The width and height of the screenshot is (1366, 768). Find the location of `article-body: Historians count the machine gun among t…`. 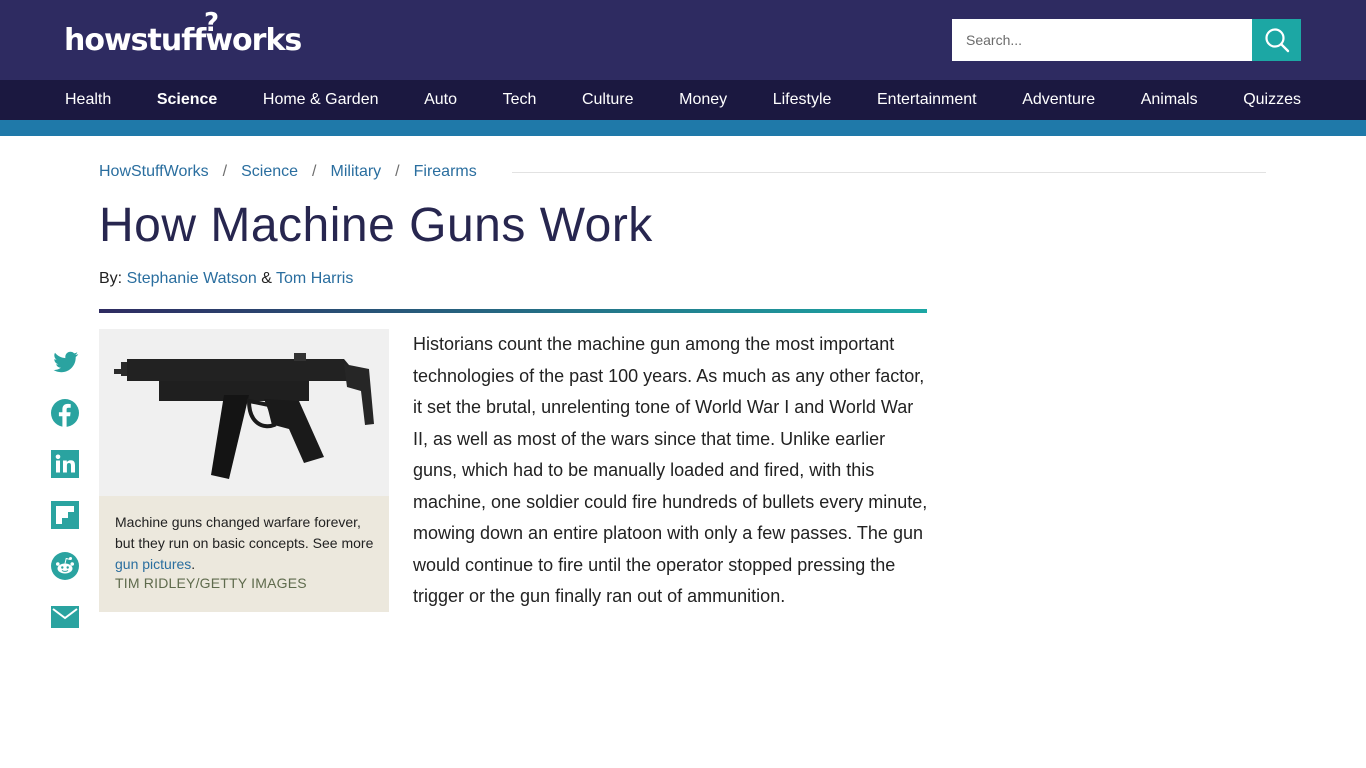

article-body: Historians count the machine gun among t… is located at coordinates (670, 470).